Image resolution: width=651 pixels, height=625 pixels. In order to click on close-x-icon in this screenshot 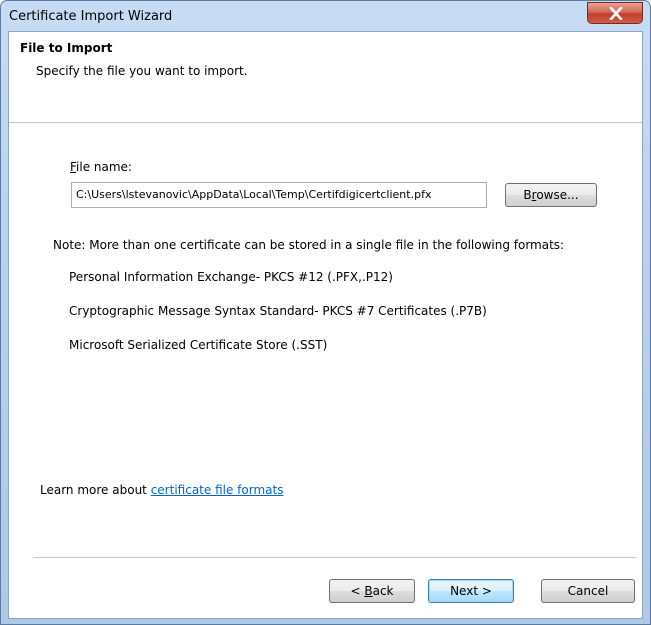, I will do `click(616, 13)`.